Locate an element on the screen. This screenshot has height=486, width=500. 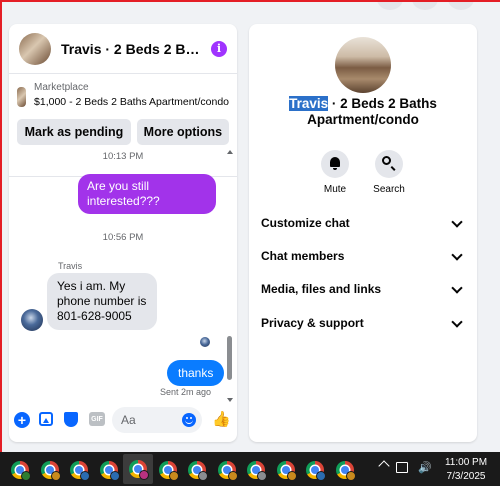
sticker-icon is located at coordinates (71, 419).